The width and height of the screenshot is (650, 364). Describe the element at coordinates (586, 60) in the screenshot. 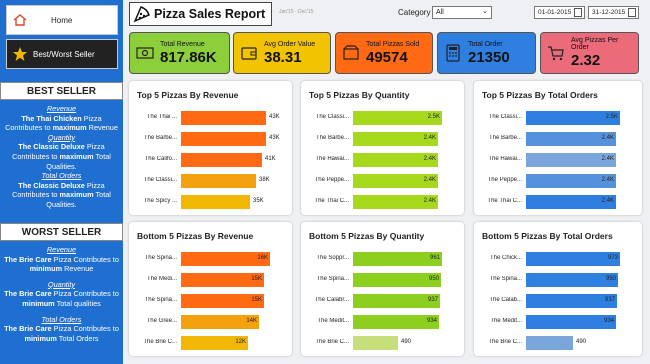

I see `kpi-value: 2.32` at that location.